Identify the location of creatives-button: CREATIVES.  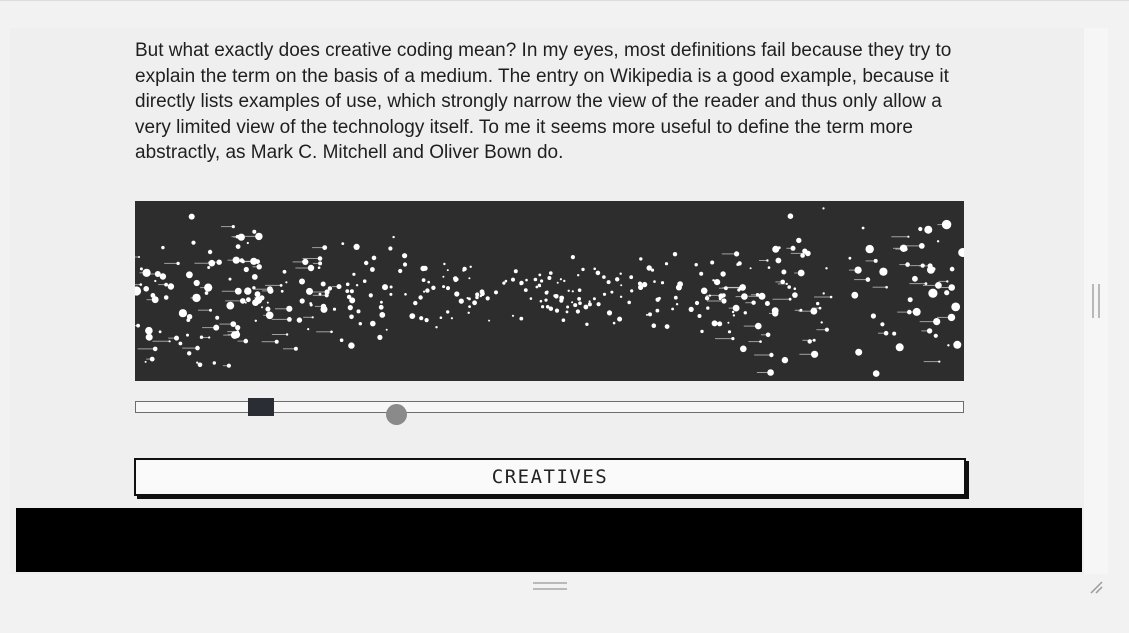
(550, 477).